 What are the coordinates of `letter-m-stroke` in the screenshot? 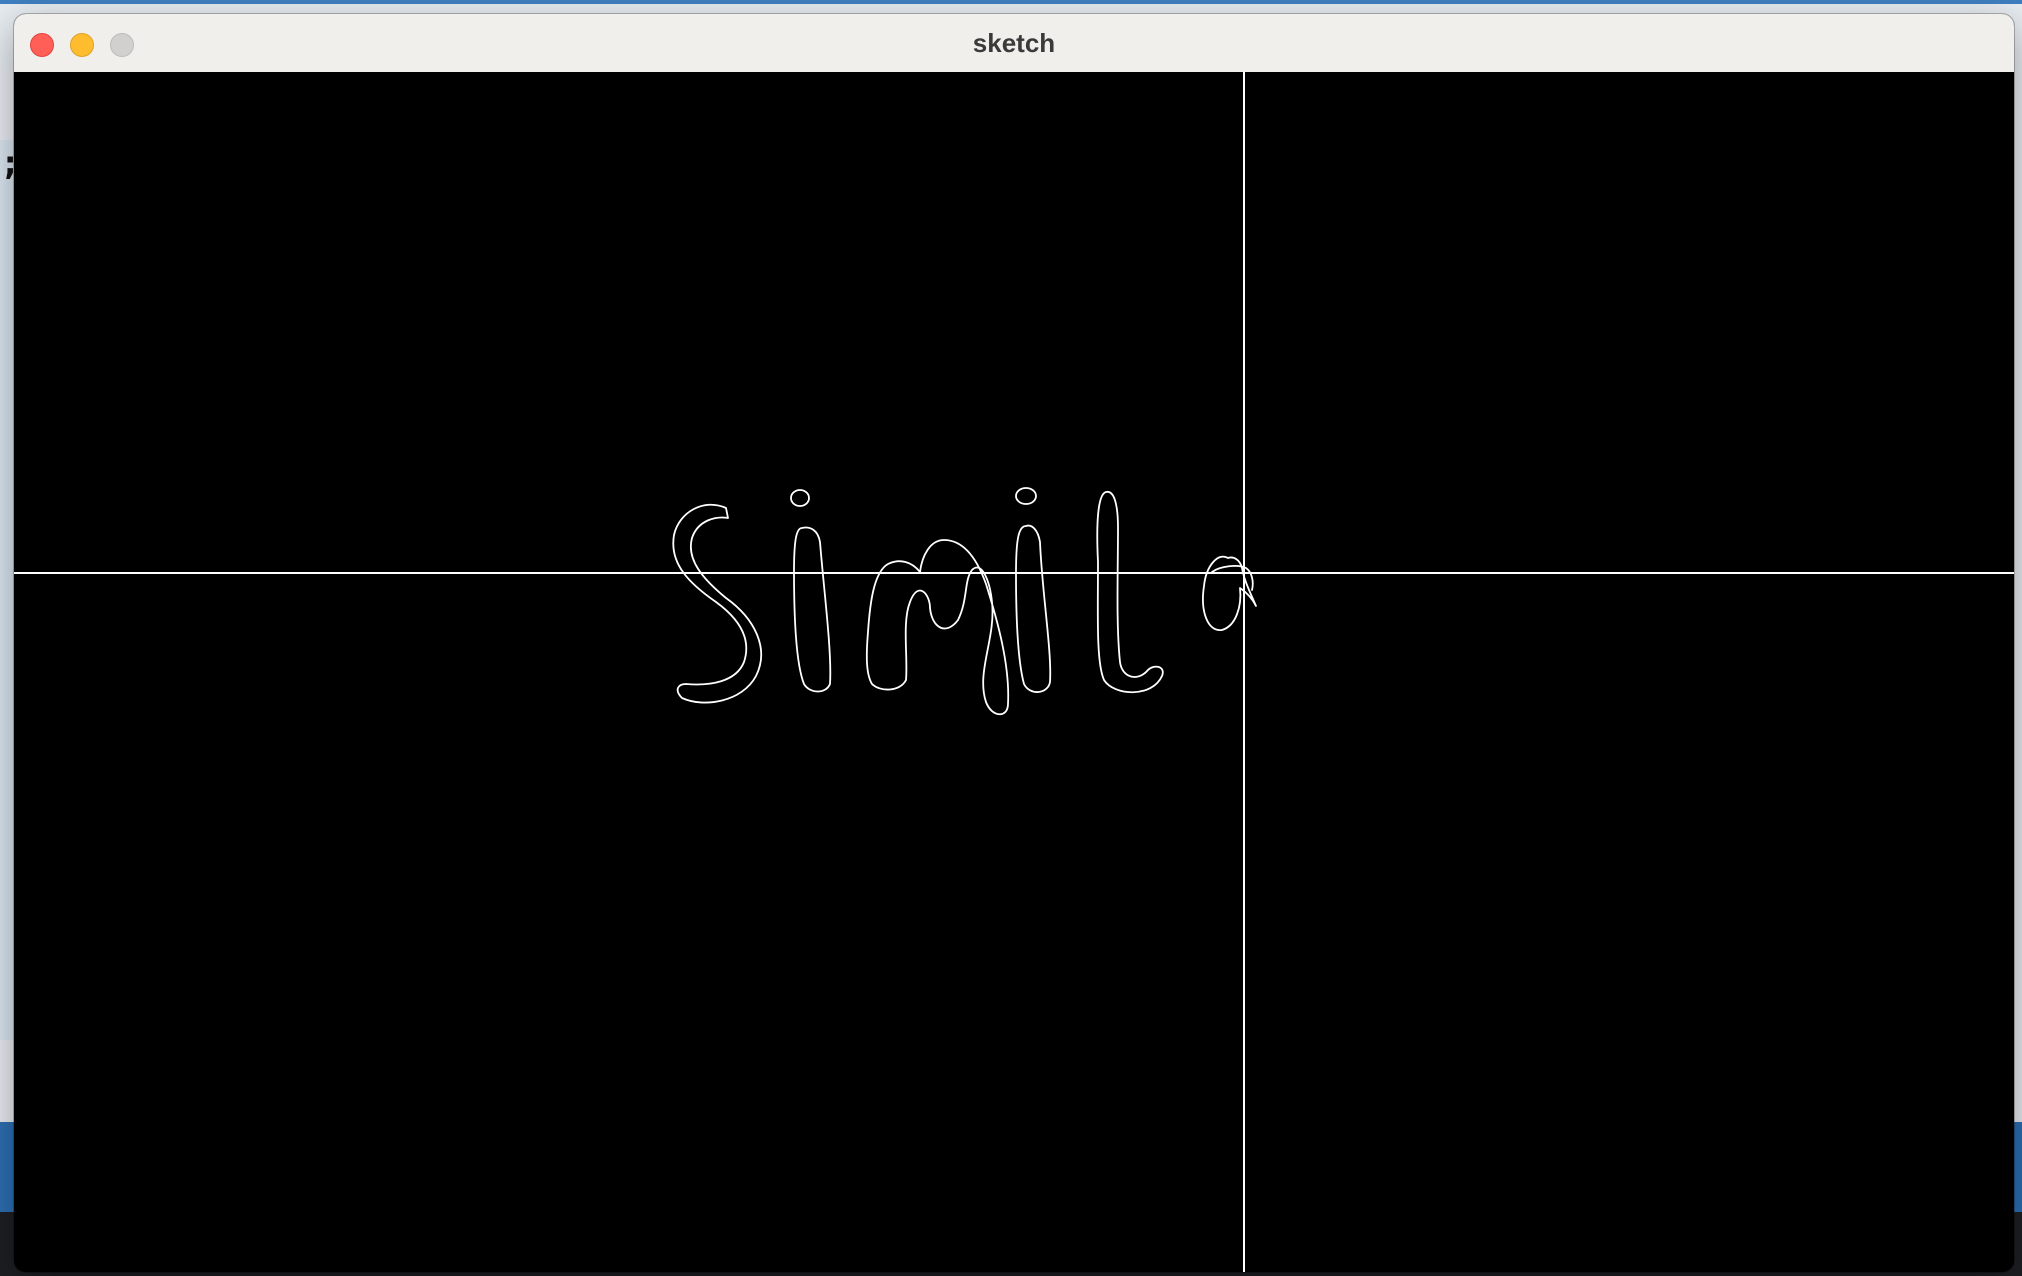 It's located at (937, 627).